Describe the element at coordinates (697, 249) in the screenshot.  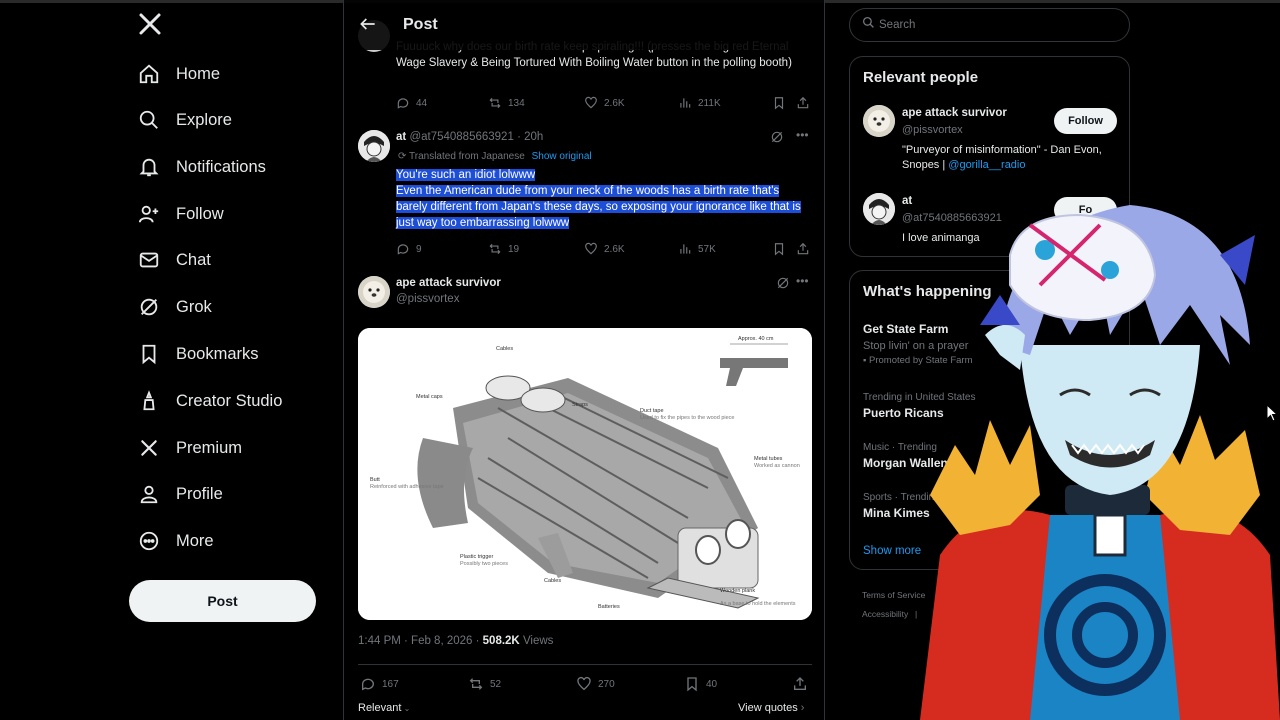
I see `views-button: 57K` at that location.